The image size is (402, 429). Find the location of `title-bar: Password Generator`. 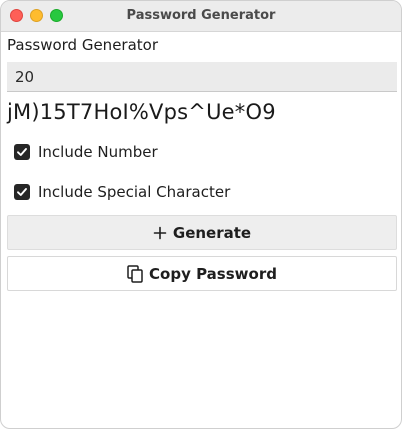

title-bar: Password Generator is located at coordinates (201, 16).